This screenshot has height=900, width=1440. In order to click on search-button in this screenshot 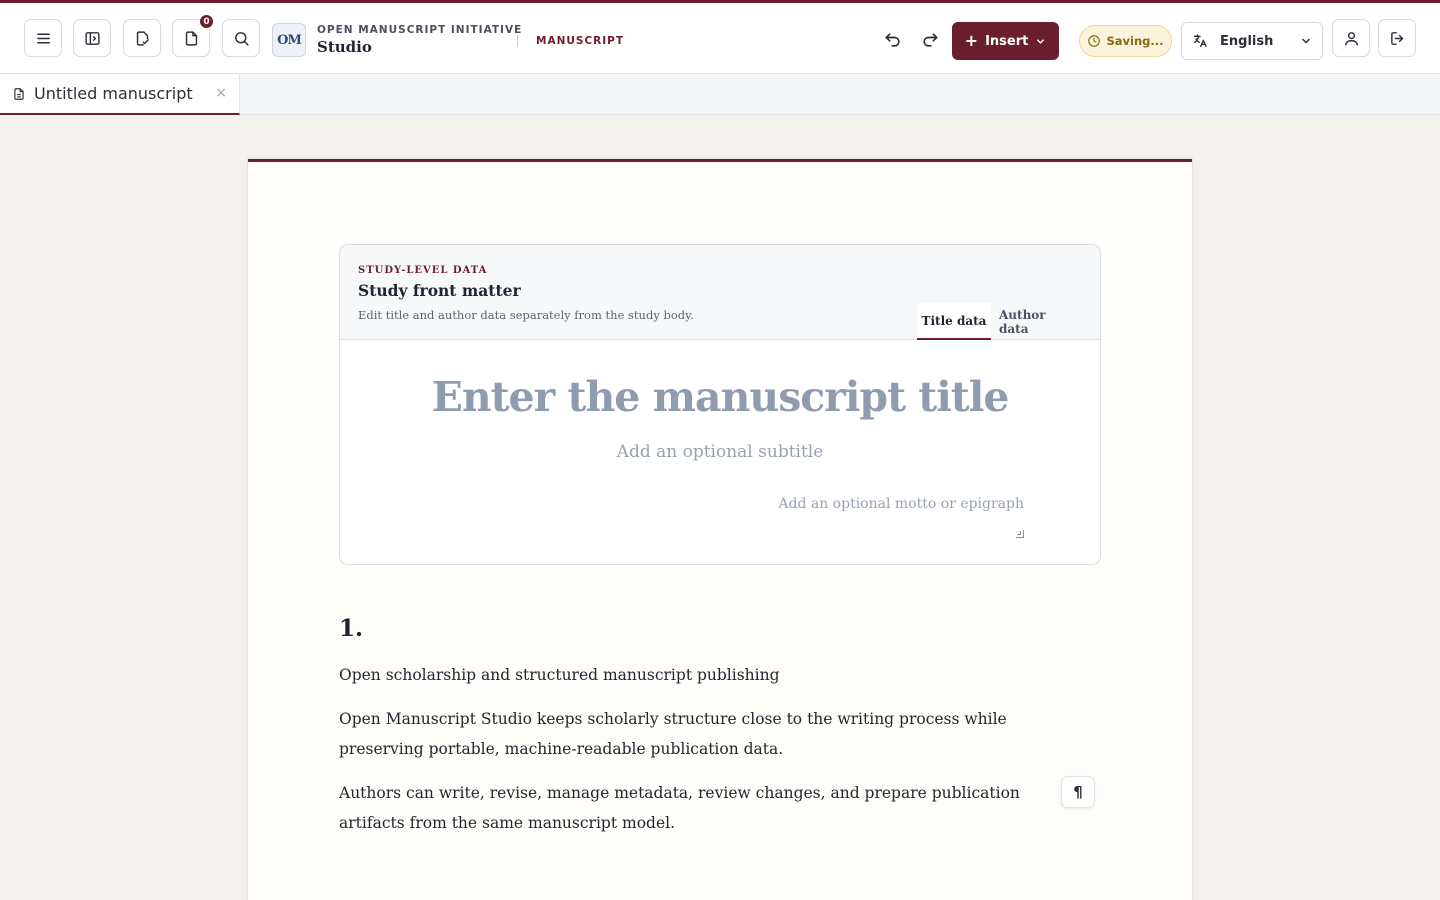, I will do `click(241, 38)`.